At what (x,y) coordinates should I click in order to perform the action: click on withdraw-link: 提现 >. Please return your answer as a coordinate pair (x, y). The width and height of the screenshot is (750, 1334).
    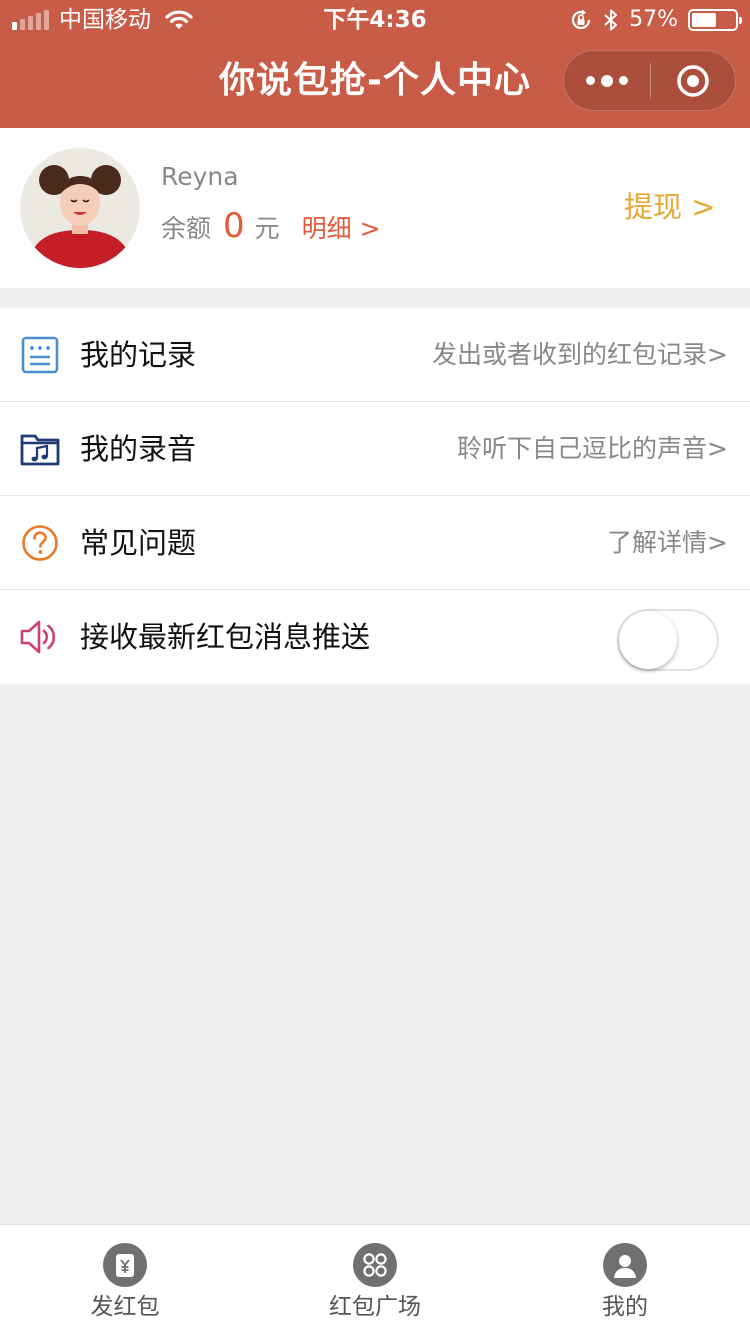
    Looking at the image, I should click on (670, 207).